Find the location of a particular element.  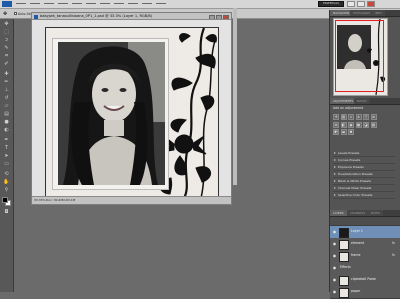

lasso-tool-icon: ↄ is located at coordinates (6, 40).